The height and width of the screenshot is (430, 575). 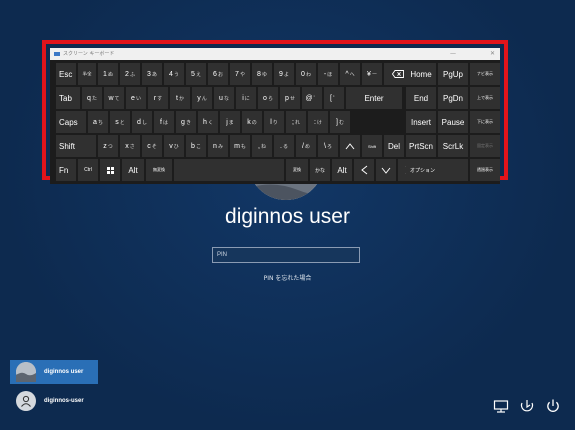 I want to click on key-char: 1ぬ, so click(x=108, y=74).